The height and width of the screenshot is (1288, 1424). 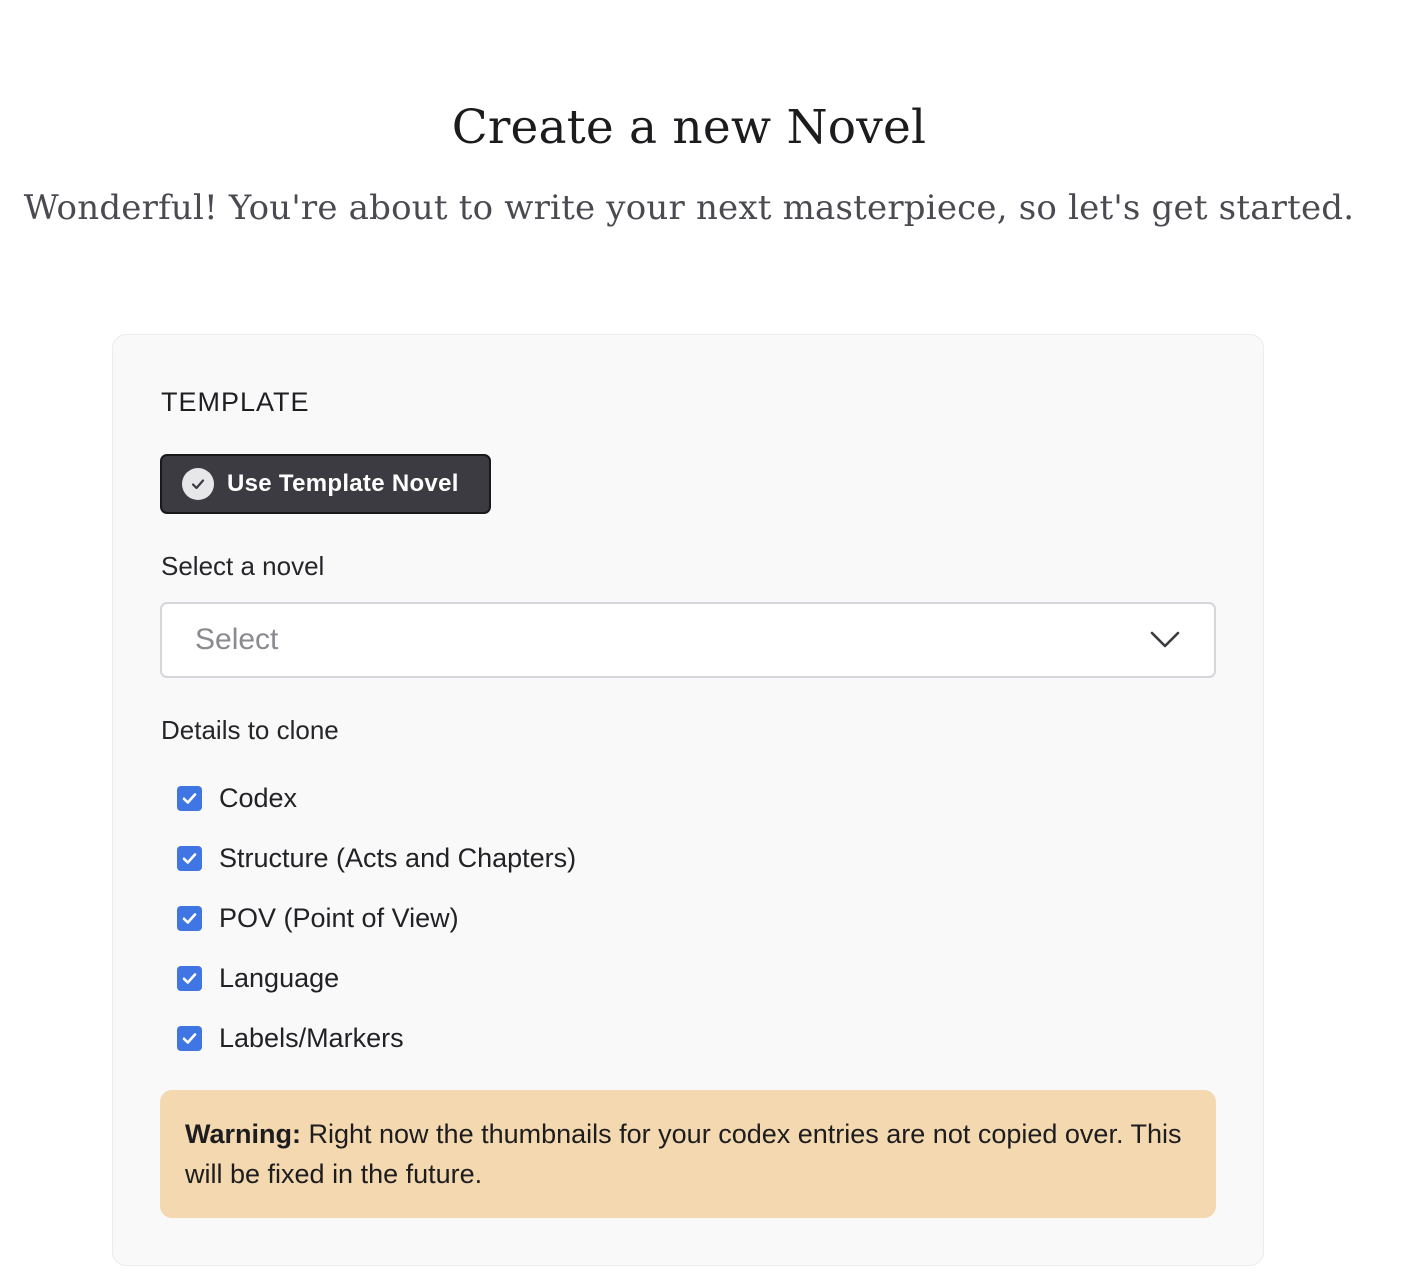 What do you see at coordinates (311, 1037) in the screenshot?
I see `clone-option-label: Labels/Markers` at bounding box center [311, 1037].